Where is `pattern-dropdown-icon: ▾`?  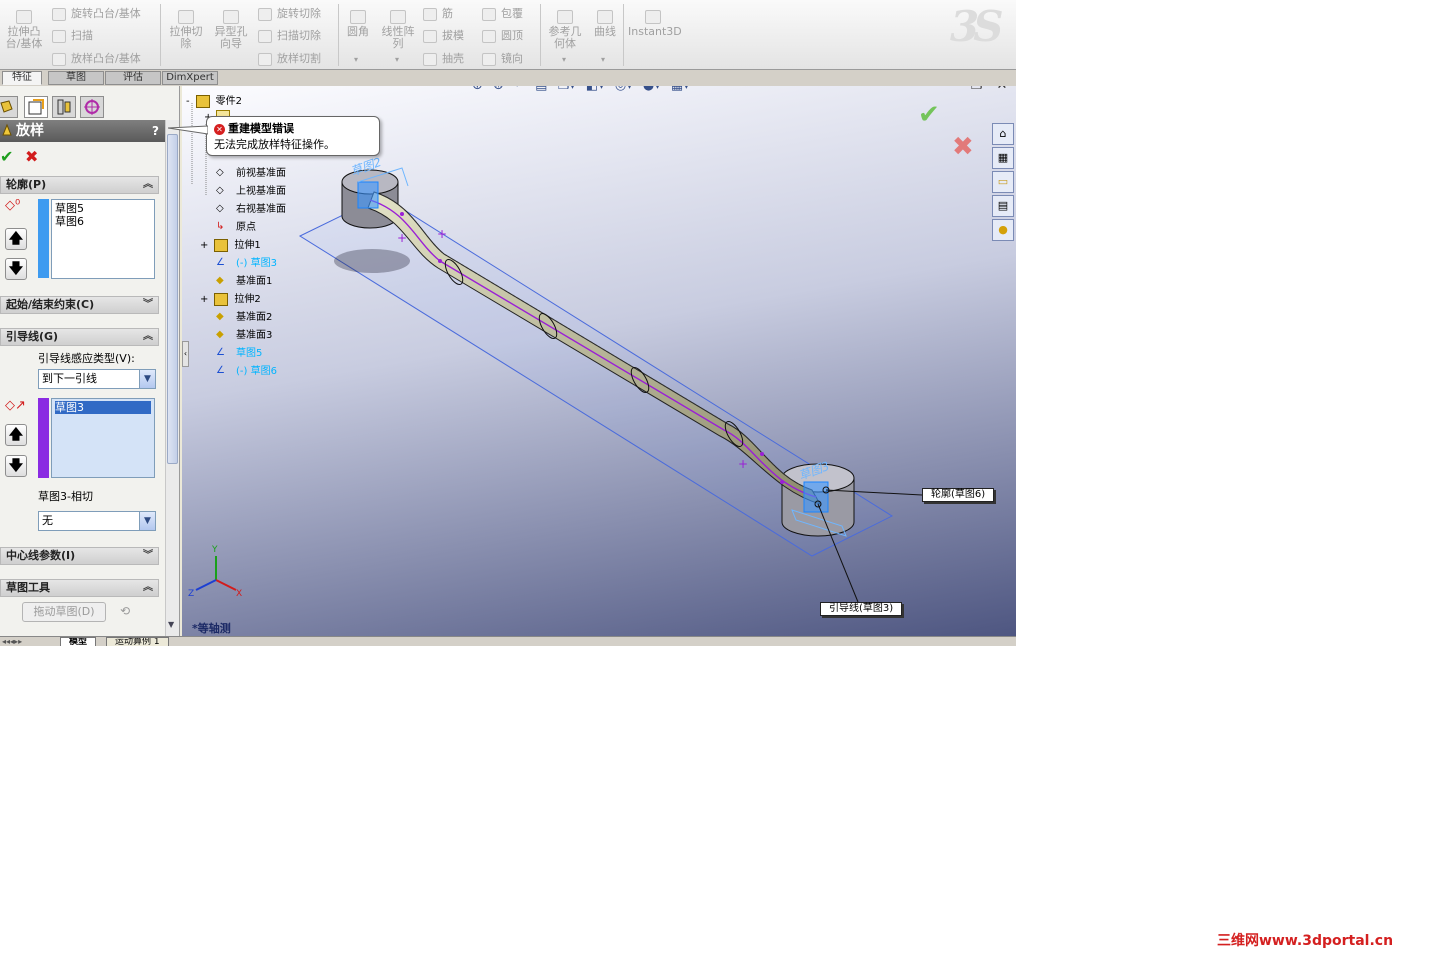
pattern-dropdown-icon: ▾ is located at coordinates (397, 59).